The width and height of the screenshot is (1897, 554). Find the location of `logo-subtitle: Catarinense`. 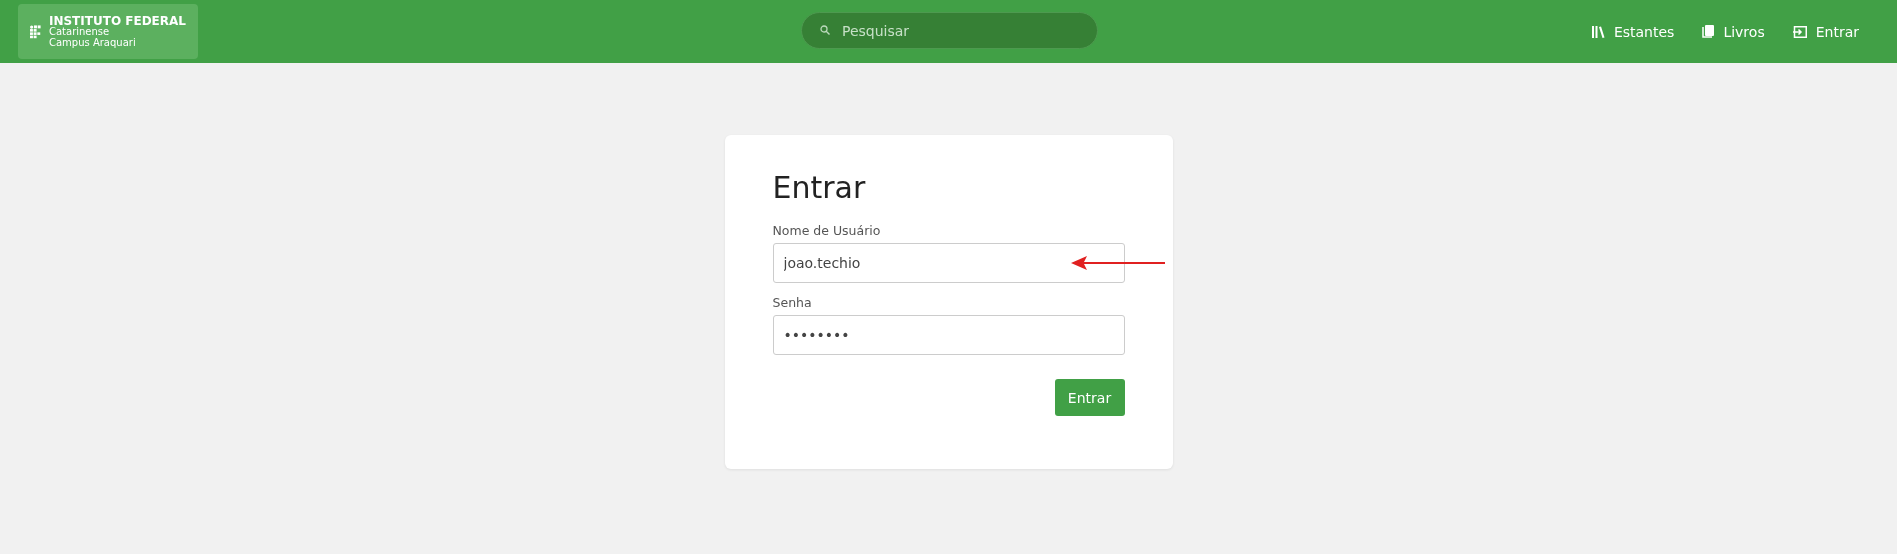

logo-subtitle: Catarinense is located at coordinates (79, 32).